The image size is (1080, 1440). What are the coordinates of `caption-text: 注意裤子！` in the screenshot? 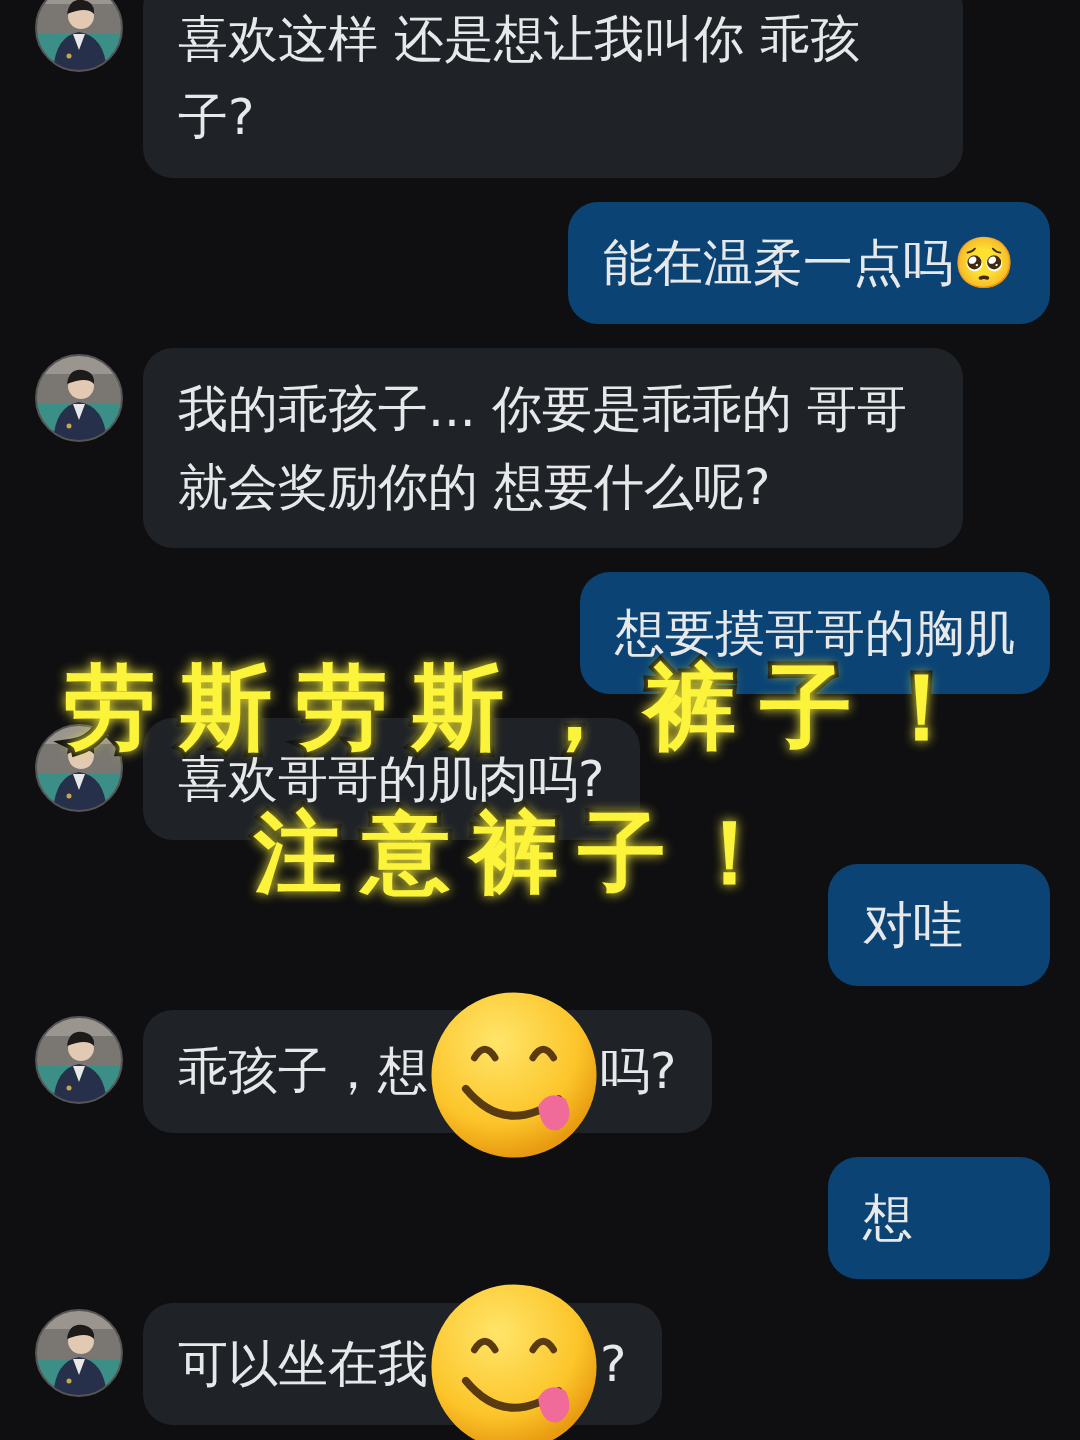 It's located at (524, 853).